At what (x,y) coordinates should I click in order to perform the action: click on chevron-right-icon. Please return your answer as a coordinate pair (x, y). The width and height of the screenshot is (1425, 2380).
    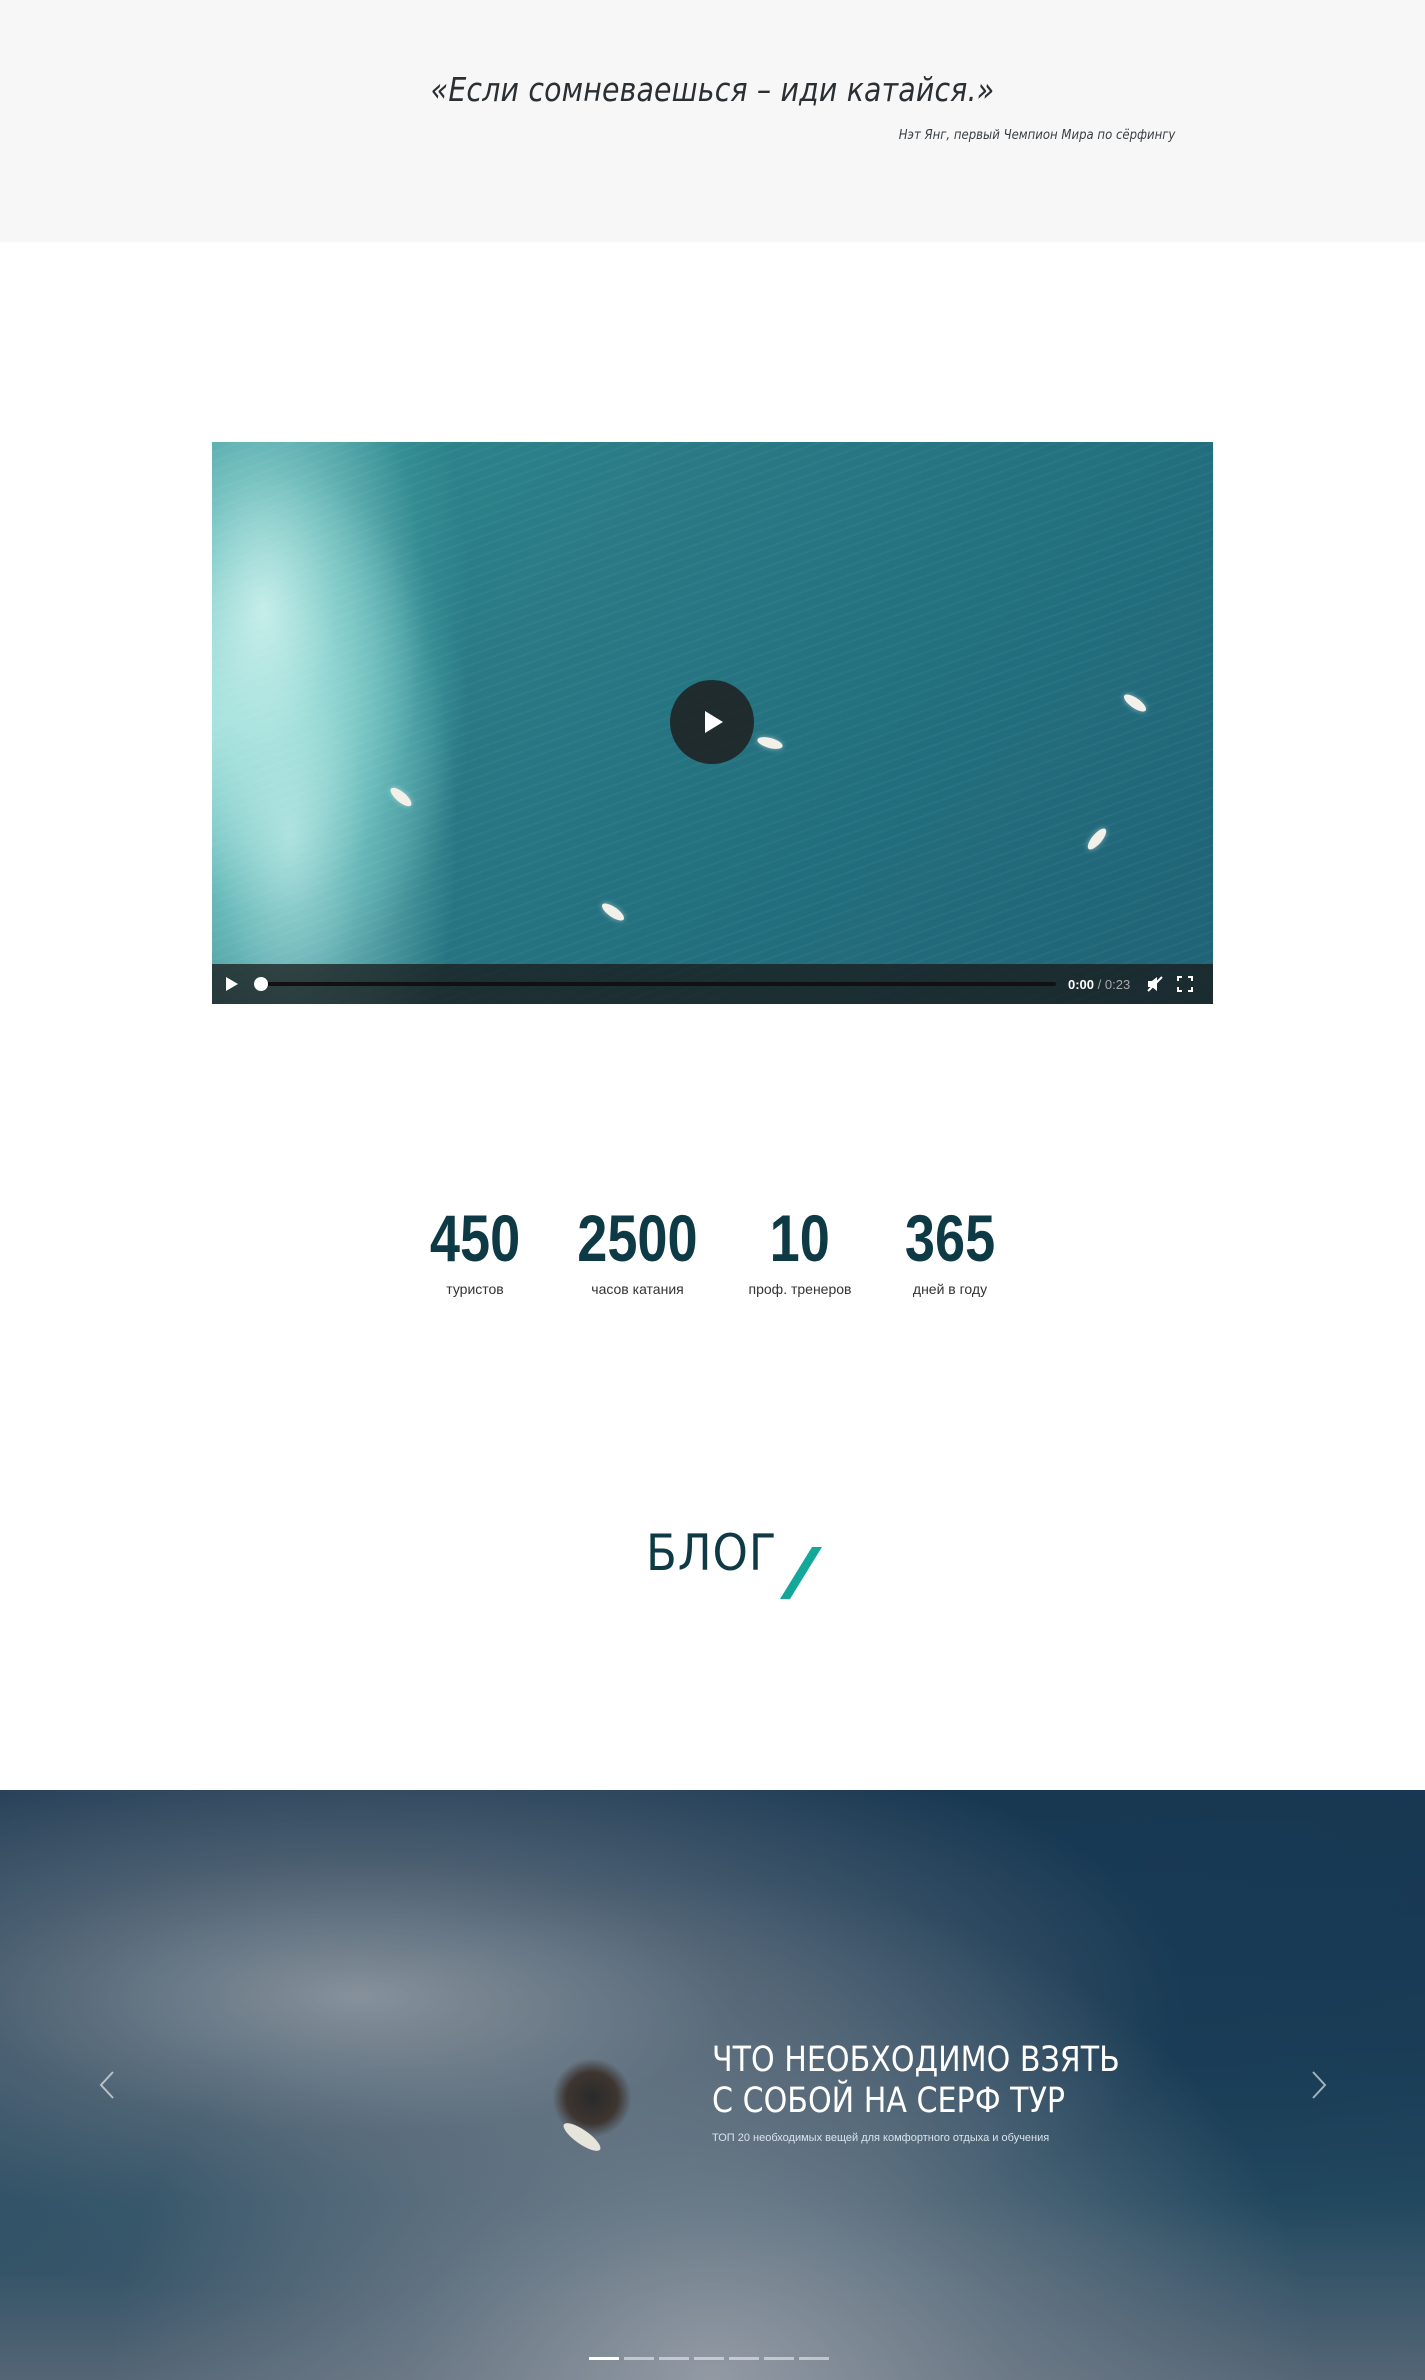
    Looking at the image, I should click on (1319, 2085).